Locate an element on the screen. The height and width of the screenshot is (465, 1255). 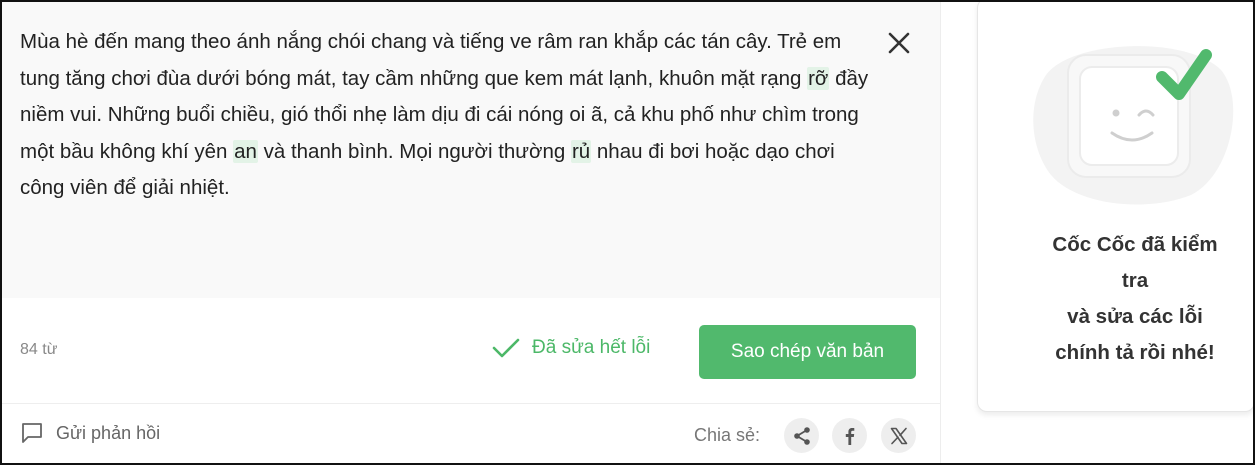
copy-text-button: Sao chép văn bản is located at coordinates (807, 352).